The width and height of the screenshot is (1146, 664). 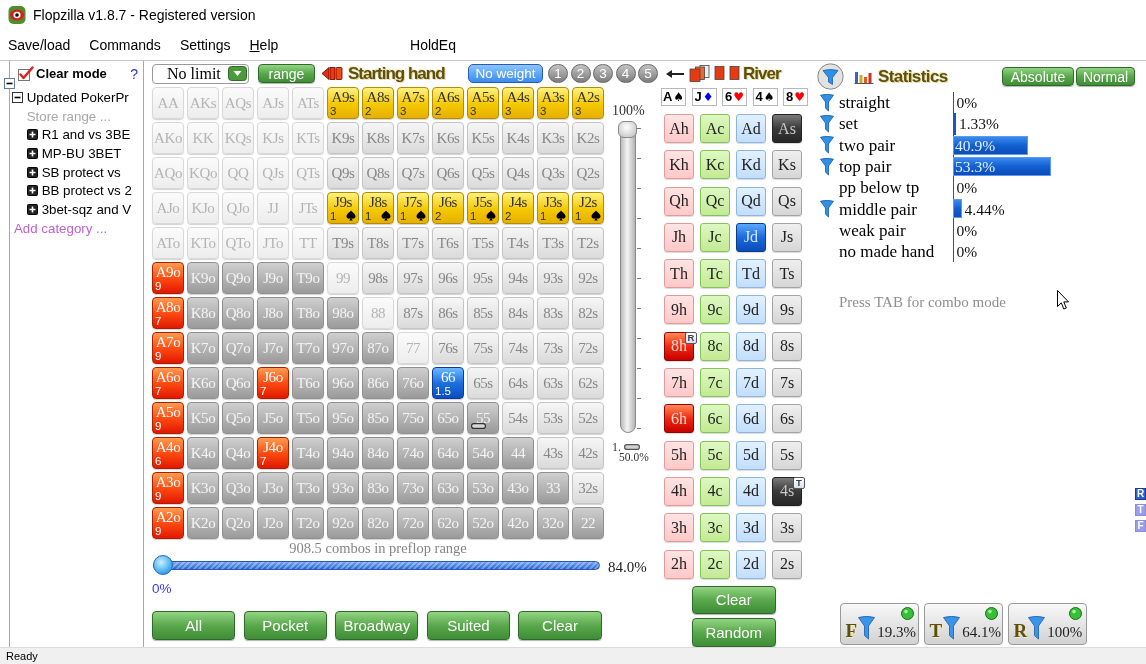 What do you see at coordinates (751, 346) in the screenshot?
I see `card-button: 8d` at bounding box center [751, 346].